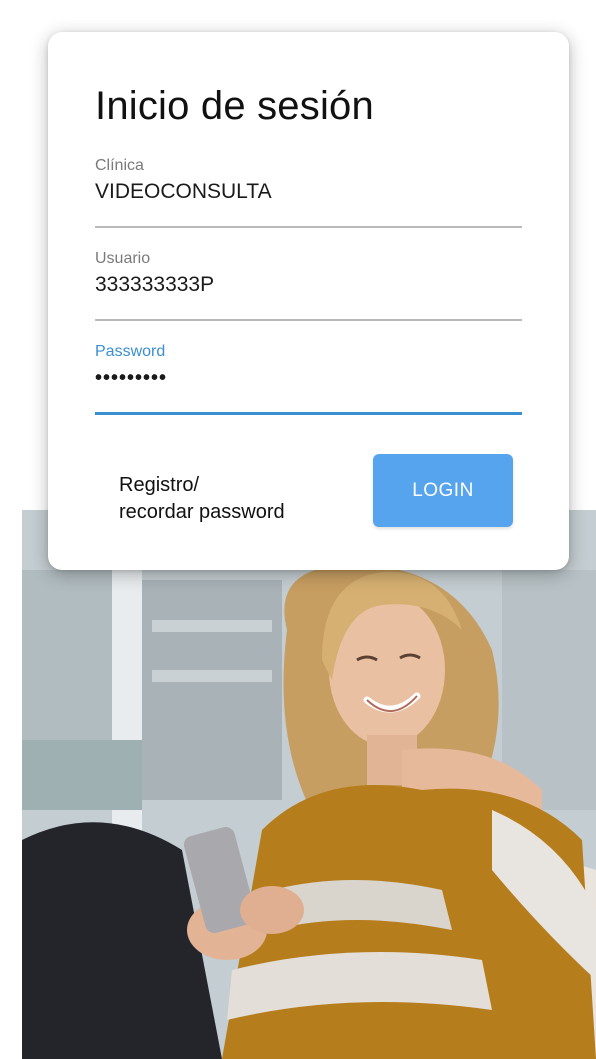 The height and width of the screenshot is (1059, 596). I want to click on clinic-label: Clínica, so click(119, 165).